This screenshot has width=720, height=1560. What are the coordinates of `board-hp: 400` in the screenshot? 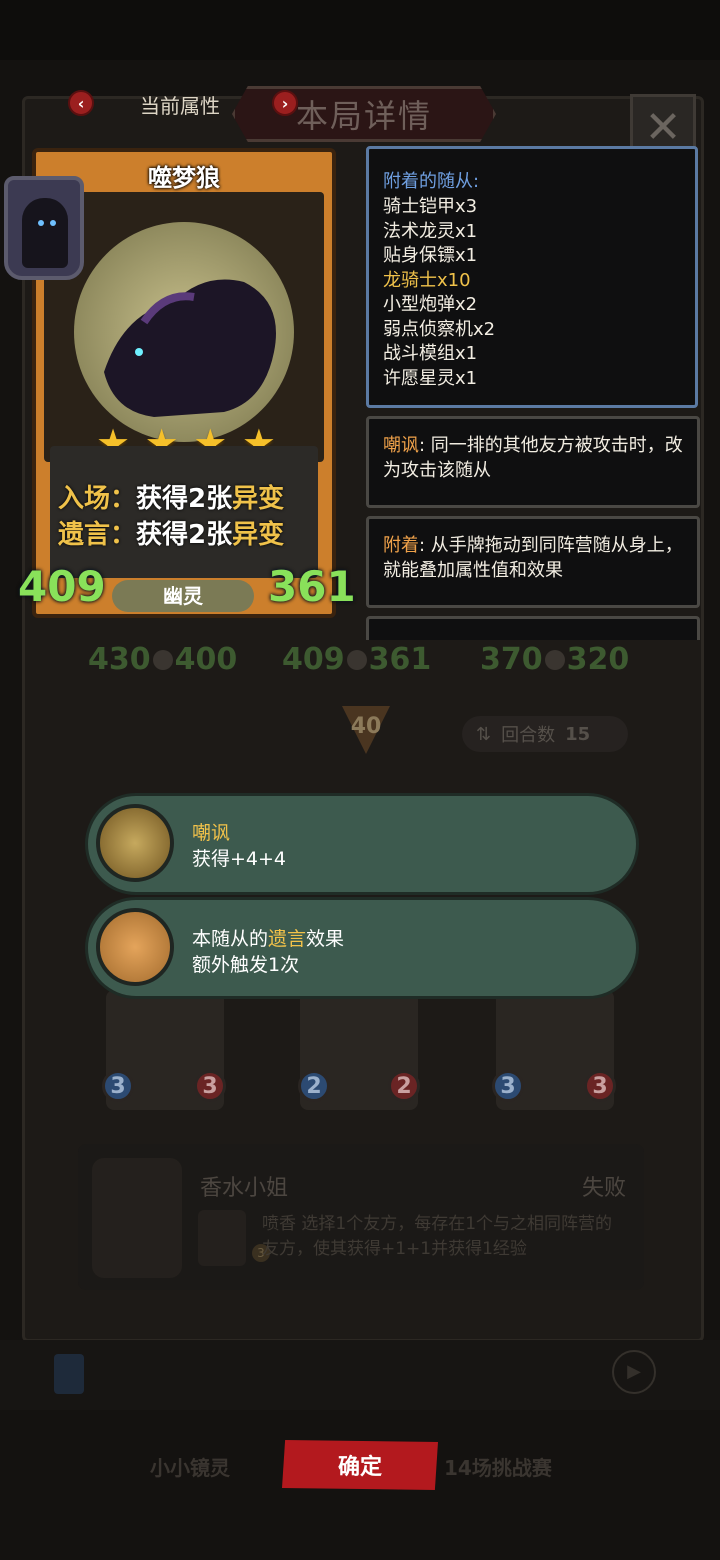 It's located at (206, 659).